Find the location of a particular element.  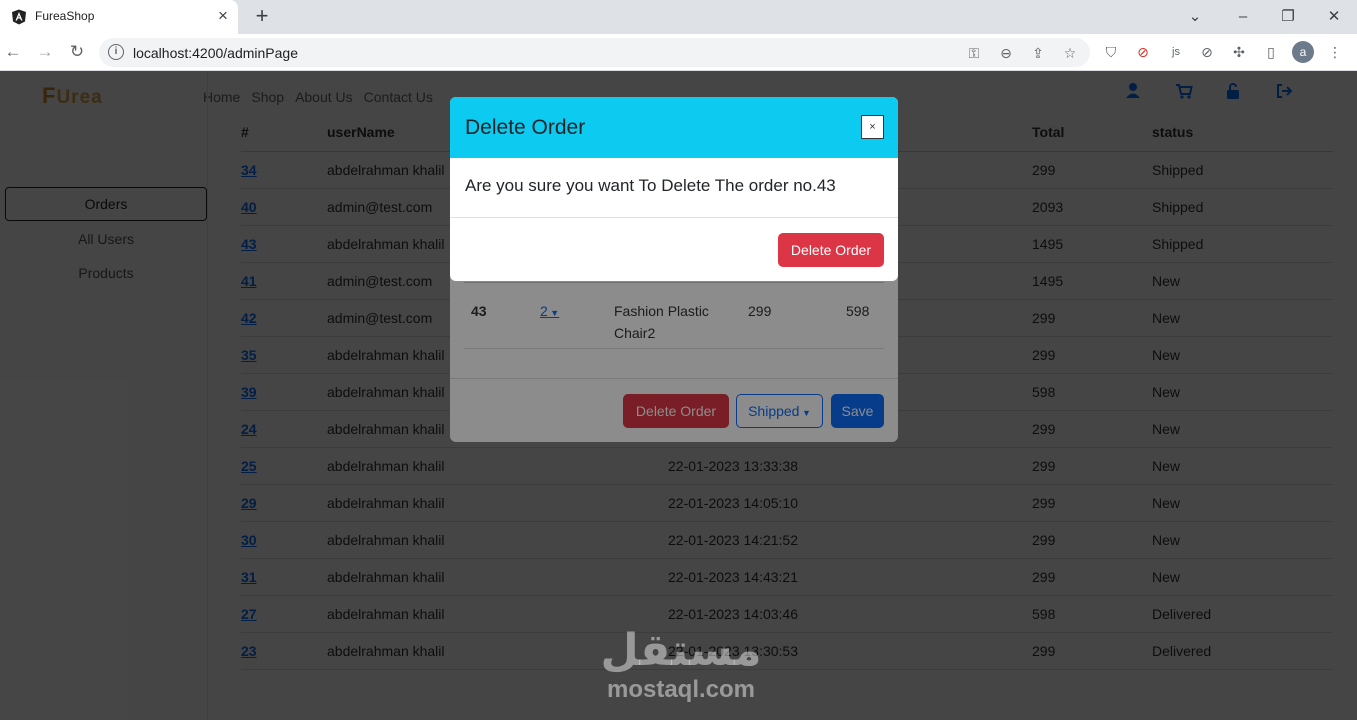

menu-kebab-icon: ⋮ is located at coordinates (1335, 52).